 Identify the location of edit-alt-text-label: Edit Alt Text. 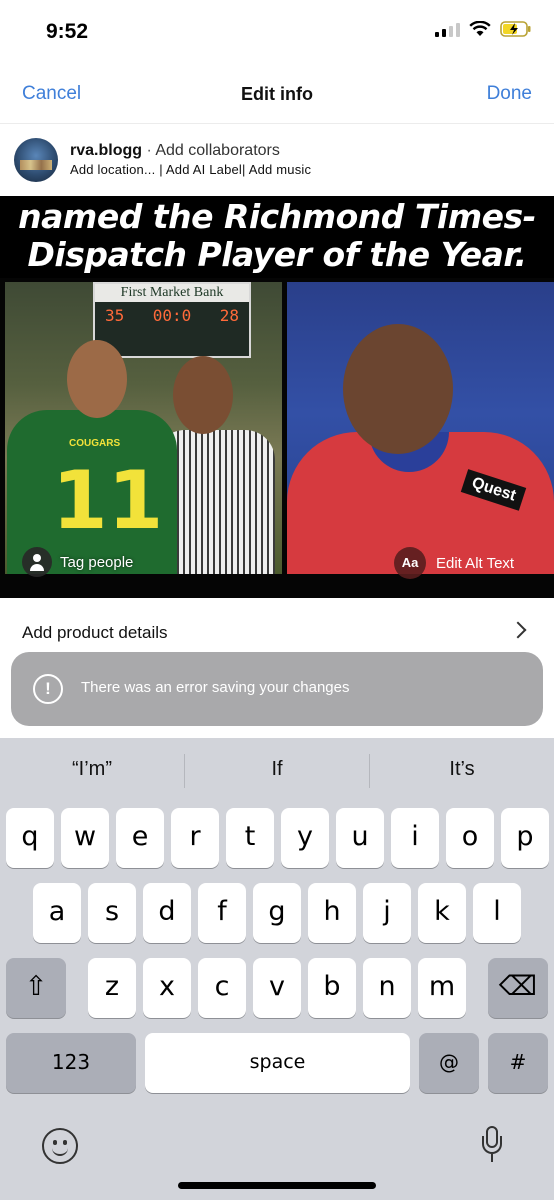
(475, 563).